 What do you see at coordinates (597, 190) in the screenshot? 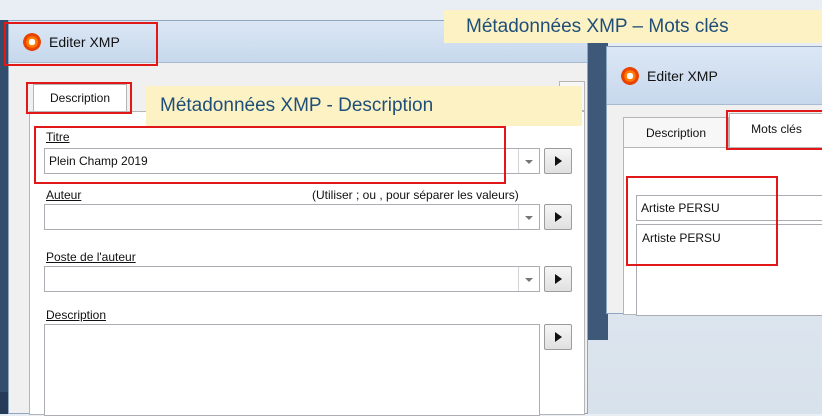
I see `background-strip-middle` at bounding box center [597, 190].